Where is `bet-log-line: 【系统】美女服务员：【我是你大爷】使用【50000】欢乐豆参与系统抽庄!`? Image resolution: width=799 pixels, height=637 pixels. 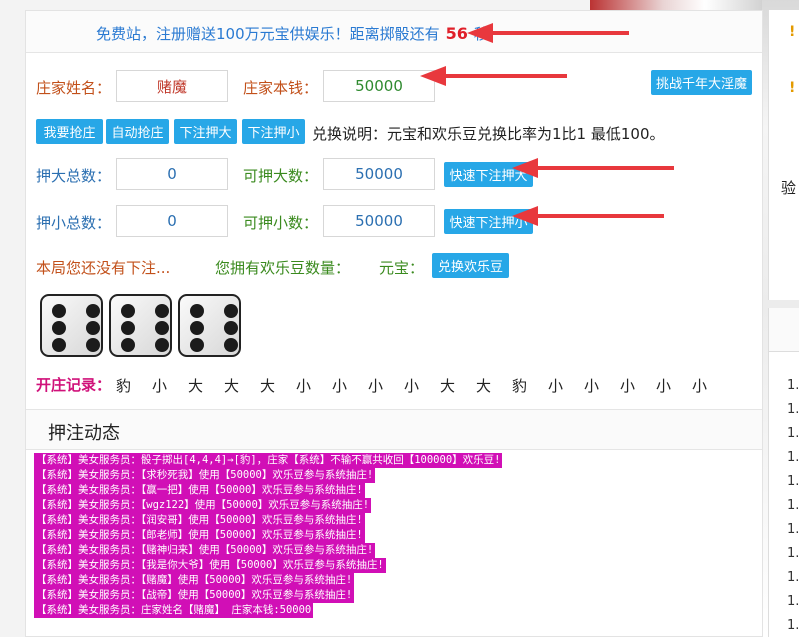
bet-log-line: 【系统】美女服务员：【我是你大爷】使用【50000】欢乐豆参与系统抽庄! is located at coordinates (210, 565).